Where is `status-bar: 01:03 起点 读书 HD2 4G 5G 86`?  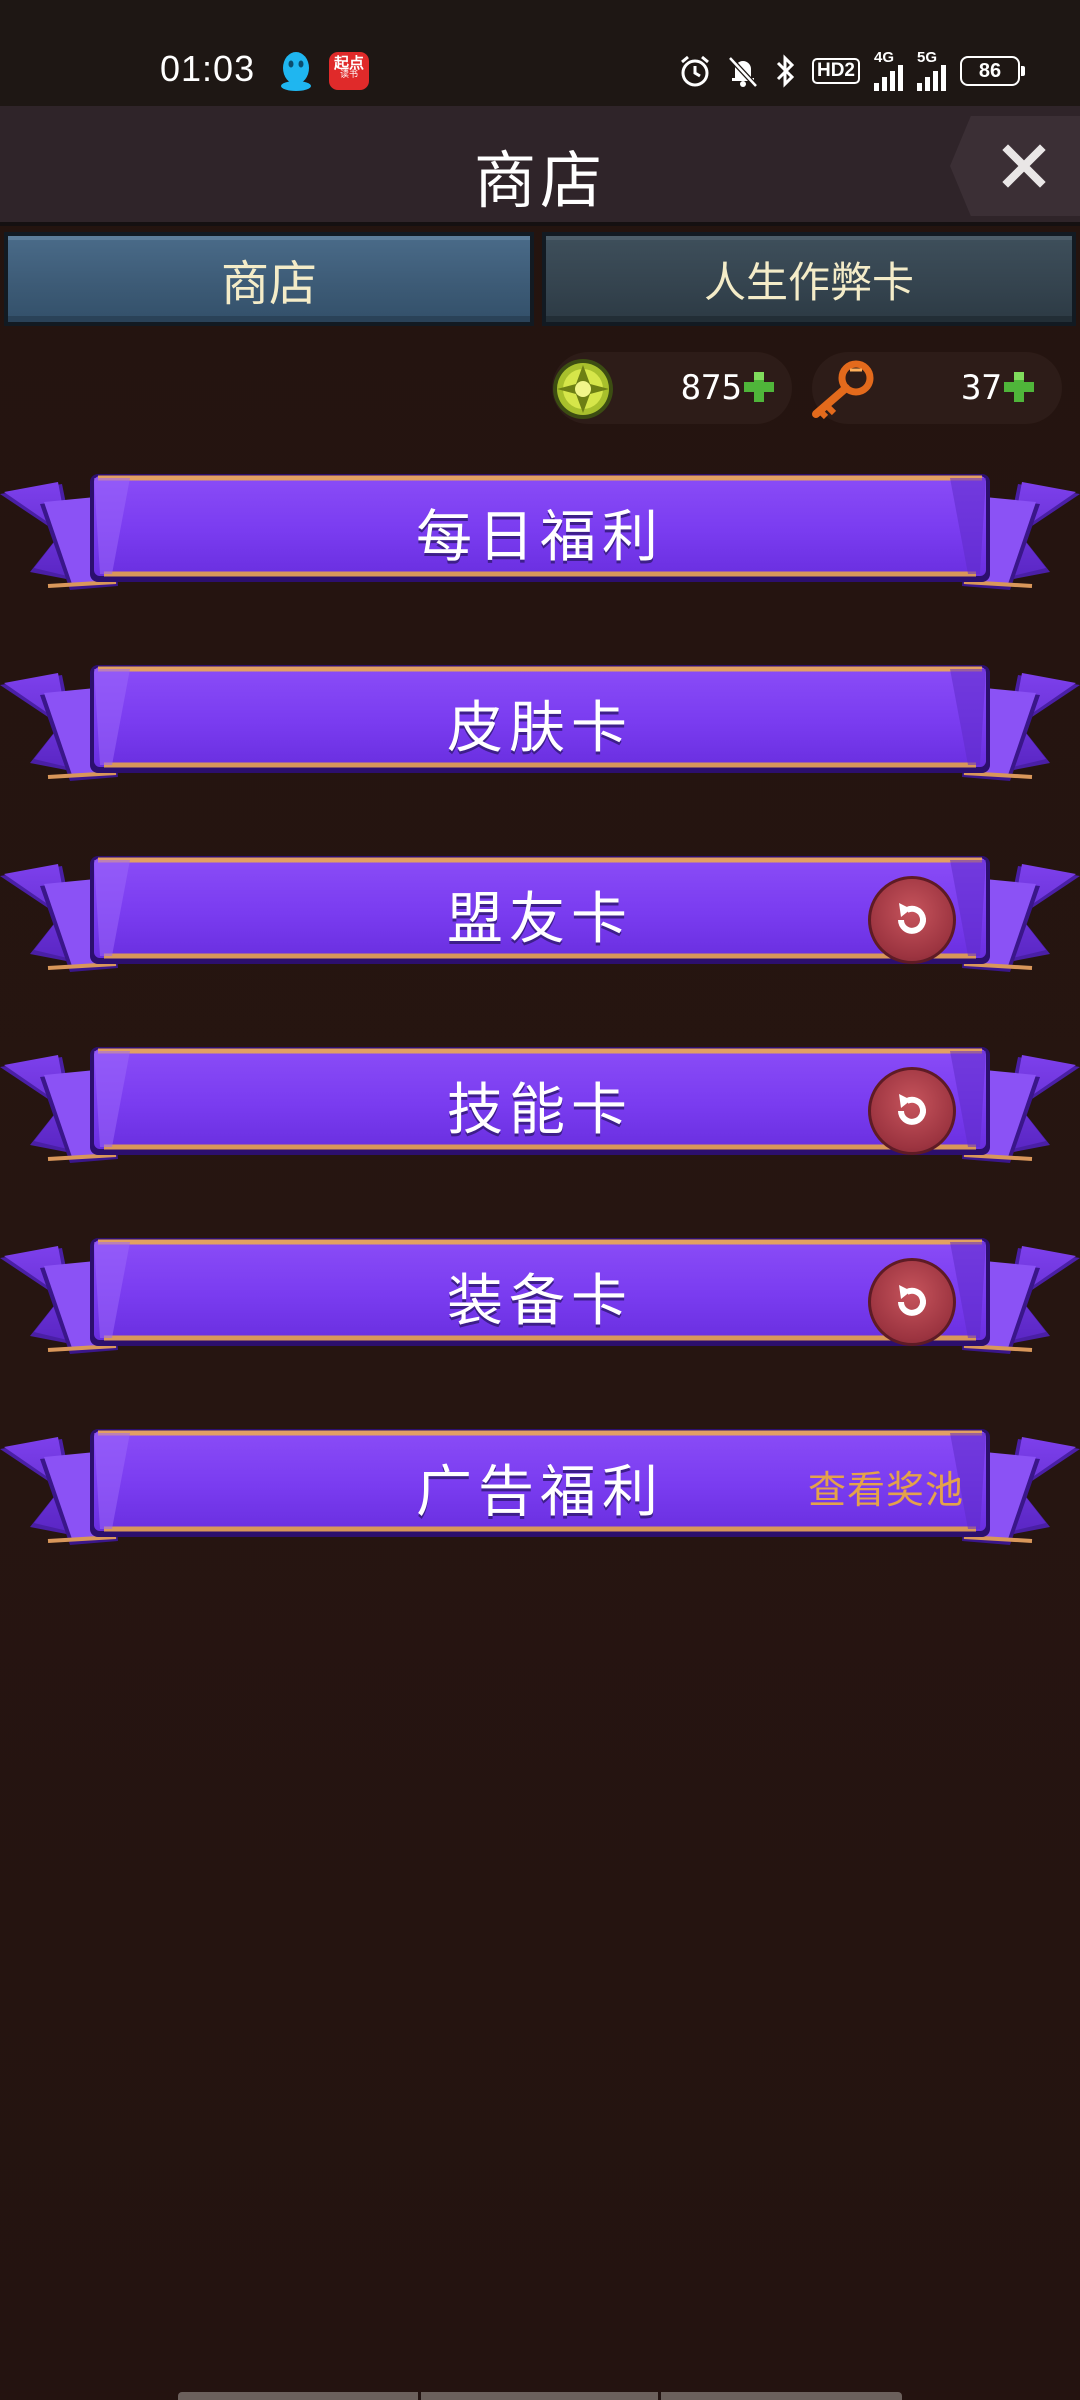
status-bar: 01:03 起点 读书 HD2 4G 5G 86 is located at coordinates (540, 53).